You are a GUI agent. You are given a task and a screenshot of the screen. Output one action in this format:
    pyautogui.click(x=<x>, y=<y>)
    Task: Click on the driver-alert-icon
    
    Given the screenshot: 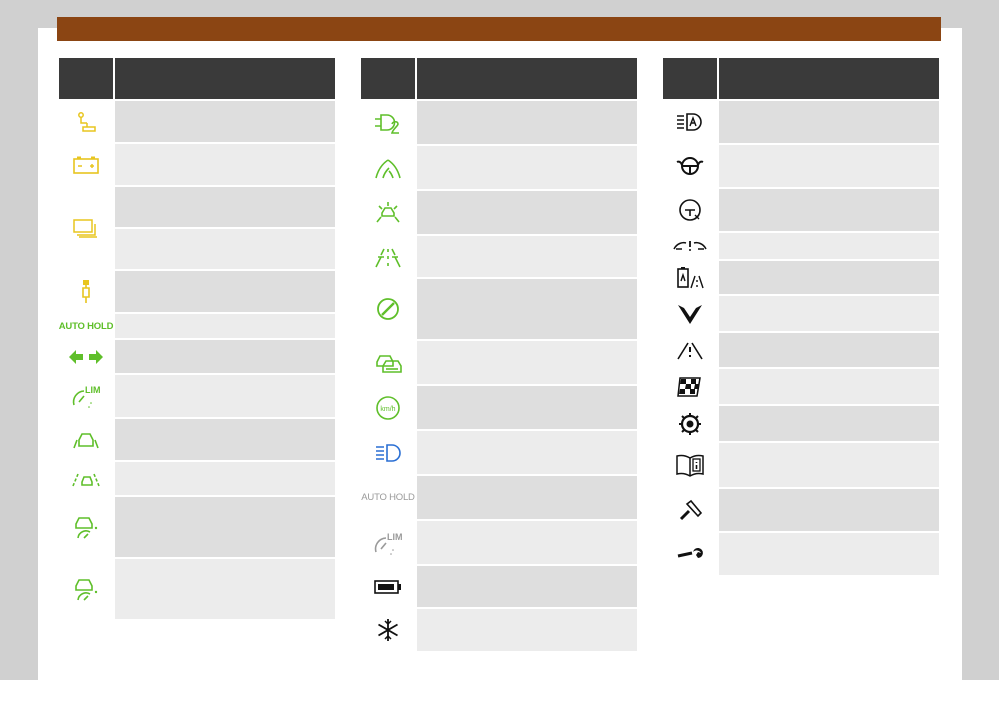 What is the action you would take?
    pyautogui.click(x=691, y=210)
    